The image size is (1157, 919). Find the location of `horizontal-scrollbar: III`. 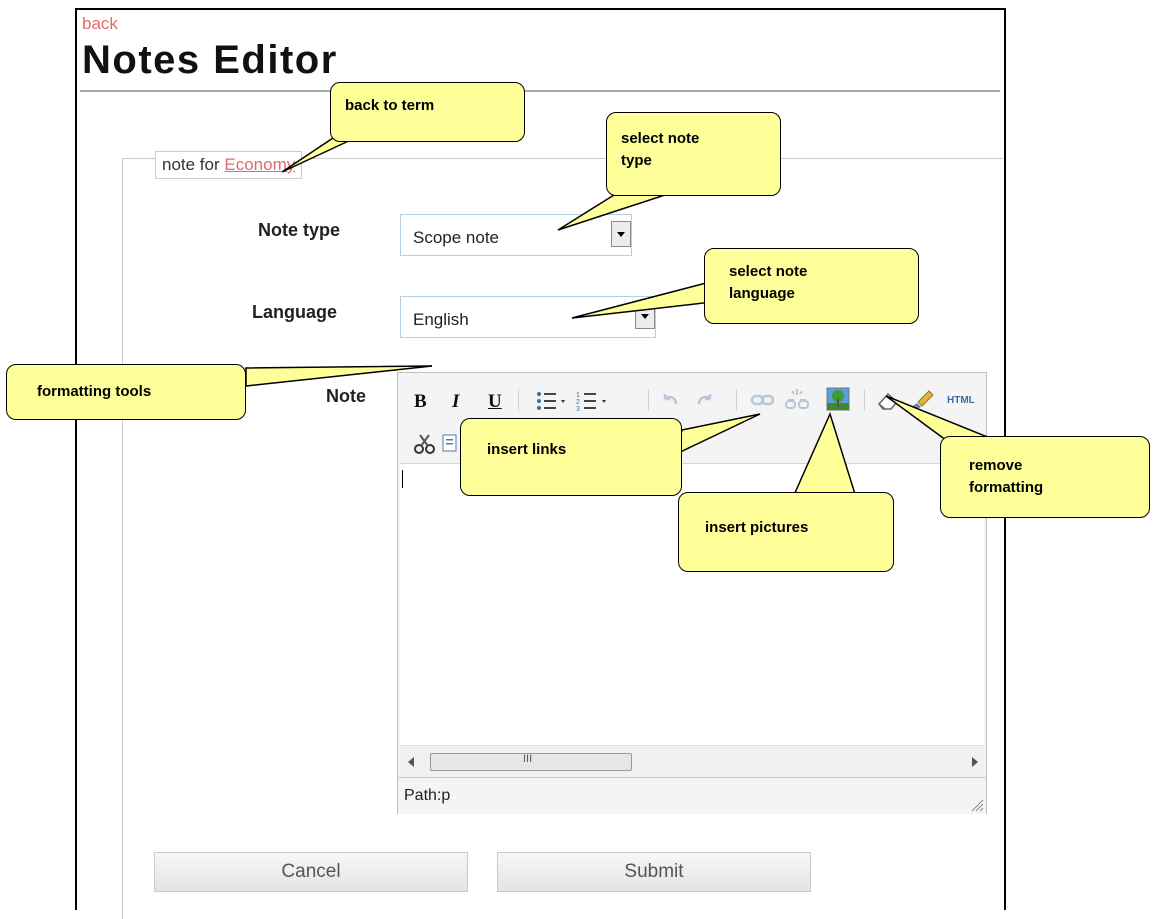

horizontal-scrollbar: III is located at coordinates (692, 761).